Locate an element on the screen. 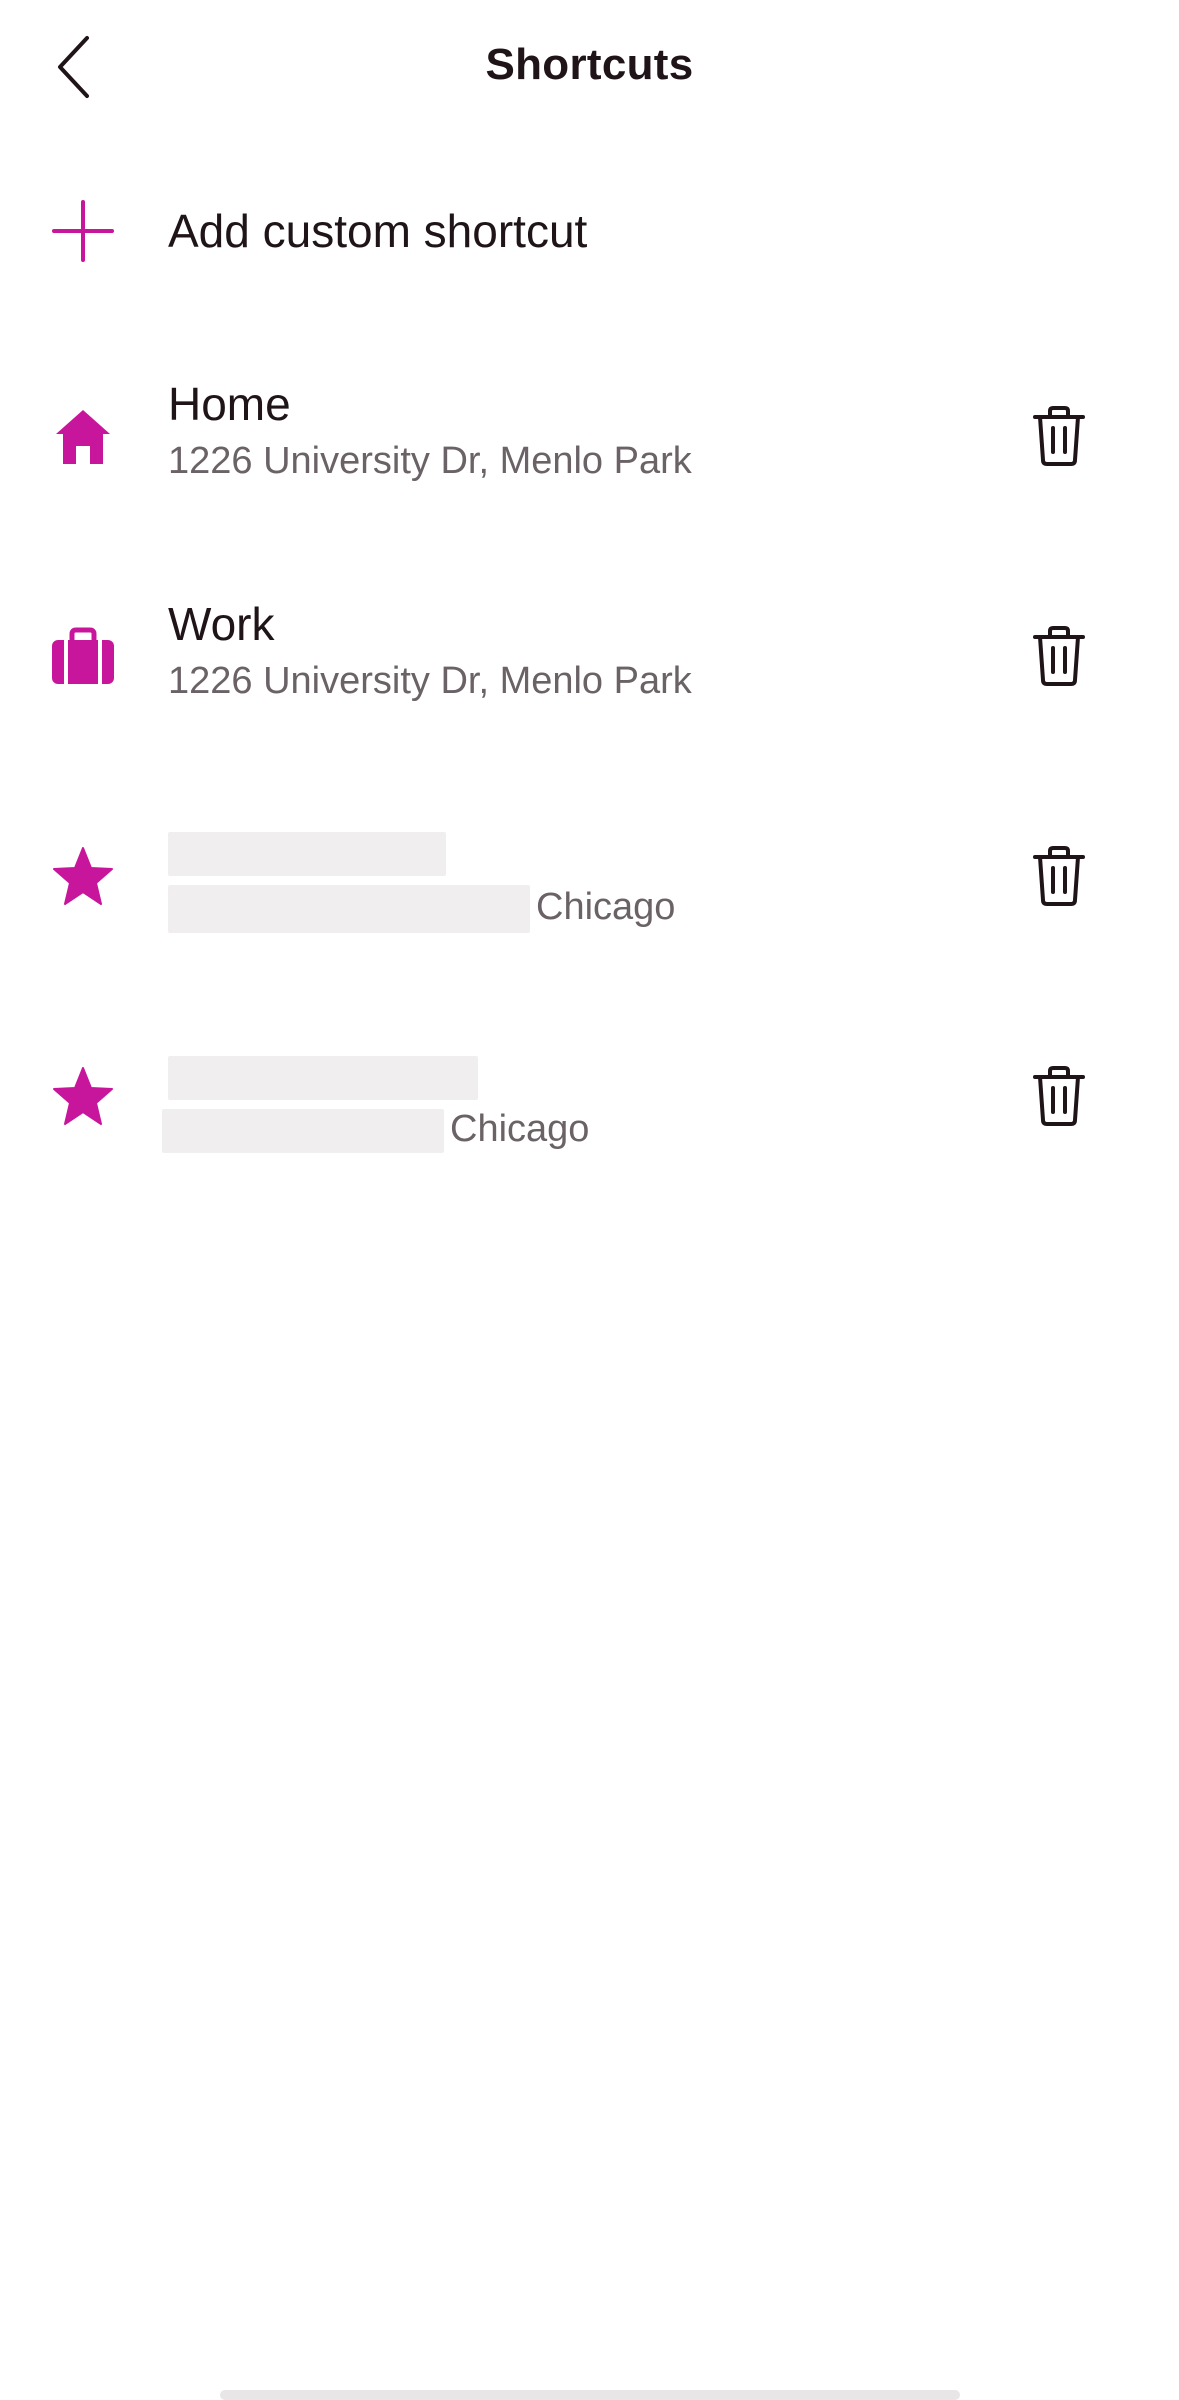  shortcut-item-home: Home 1226 University Dr, Menlo Park is located at coordinates (589, 460).